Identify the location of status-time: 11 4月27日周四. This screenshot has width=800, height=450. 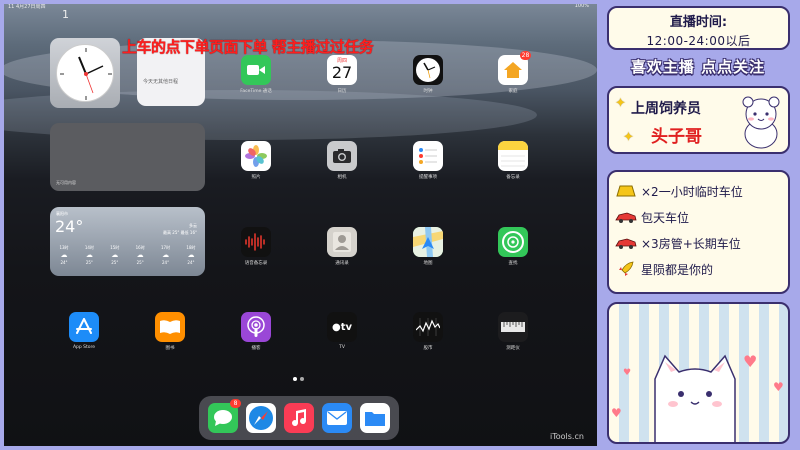
(27, 7).